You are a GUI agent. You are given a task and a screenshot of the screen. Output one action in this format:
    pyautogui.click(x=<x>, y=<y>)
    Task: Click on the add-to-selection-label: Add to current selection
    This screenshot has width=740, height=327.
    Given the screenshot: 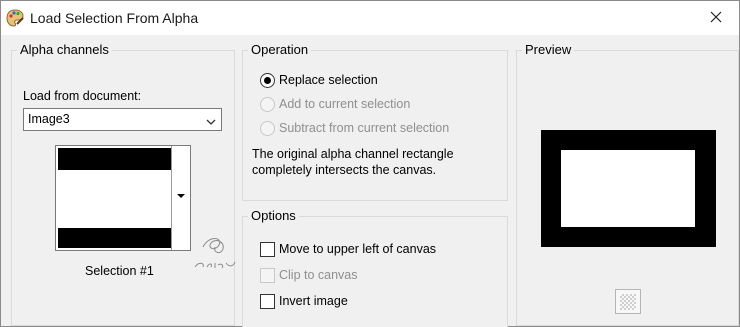 What is the action you would take?
    pyautogui.click(x=344, y=104)
    